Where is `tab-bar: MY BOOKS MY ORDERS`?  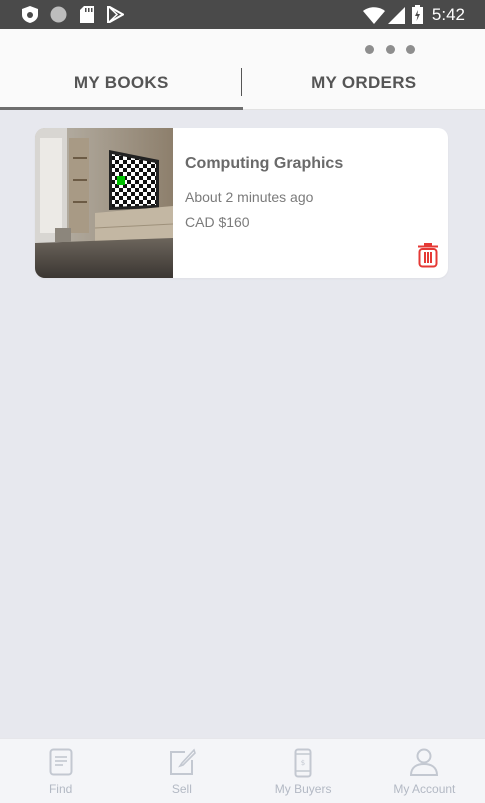
tab-bar: MY BOOKS MY ORDERS is located at coordinates (242, 87).